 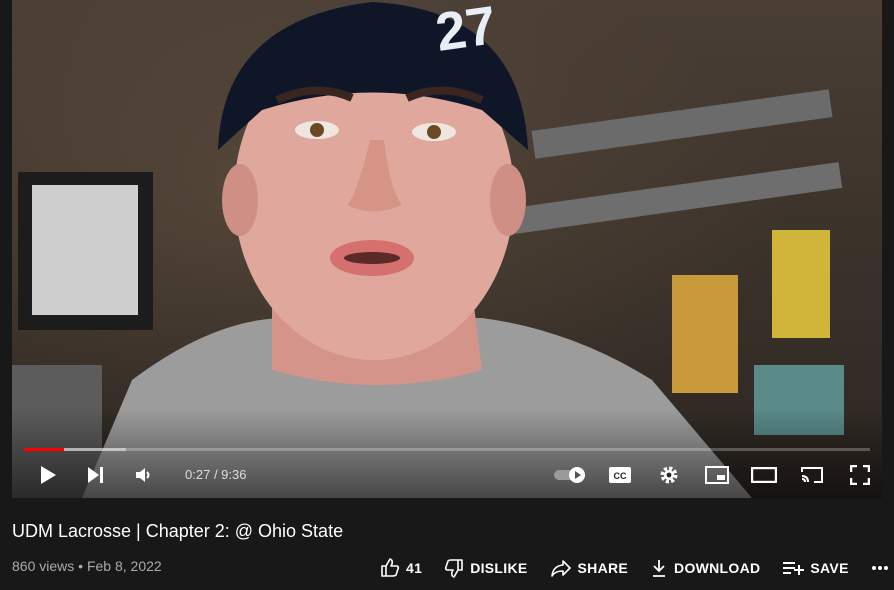 I want to click on download-button: DOWNLOAD, so click(x=705, y=568).